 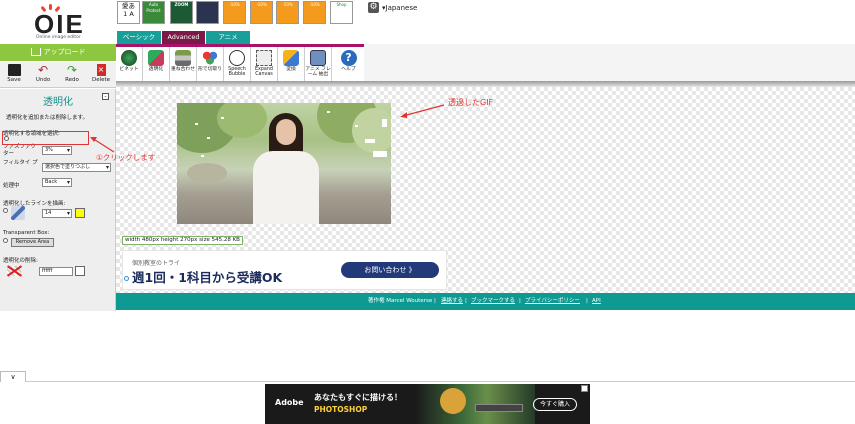 What do you see at coordinates (318, 58) in the screenshot?
I see `frame-extract-icon` at bounding box center [318, 58].